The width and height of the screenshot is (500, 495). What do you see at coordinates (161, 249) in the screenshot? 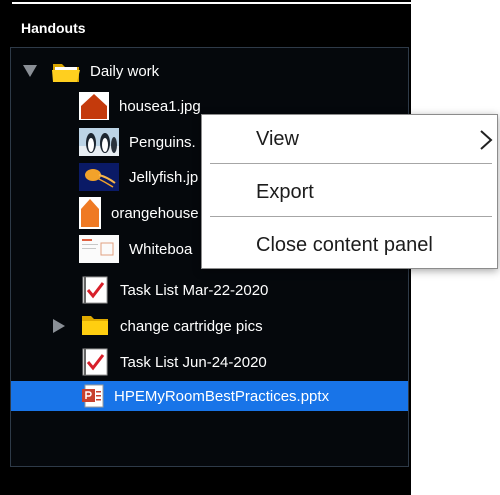
I see `file-label: Whiteboa` at bounding box center [161, 249].